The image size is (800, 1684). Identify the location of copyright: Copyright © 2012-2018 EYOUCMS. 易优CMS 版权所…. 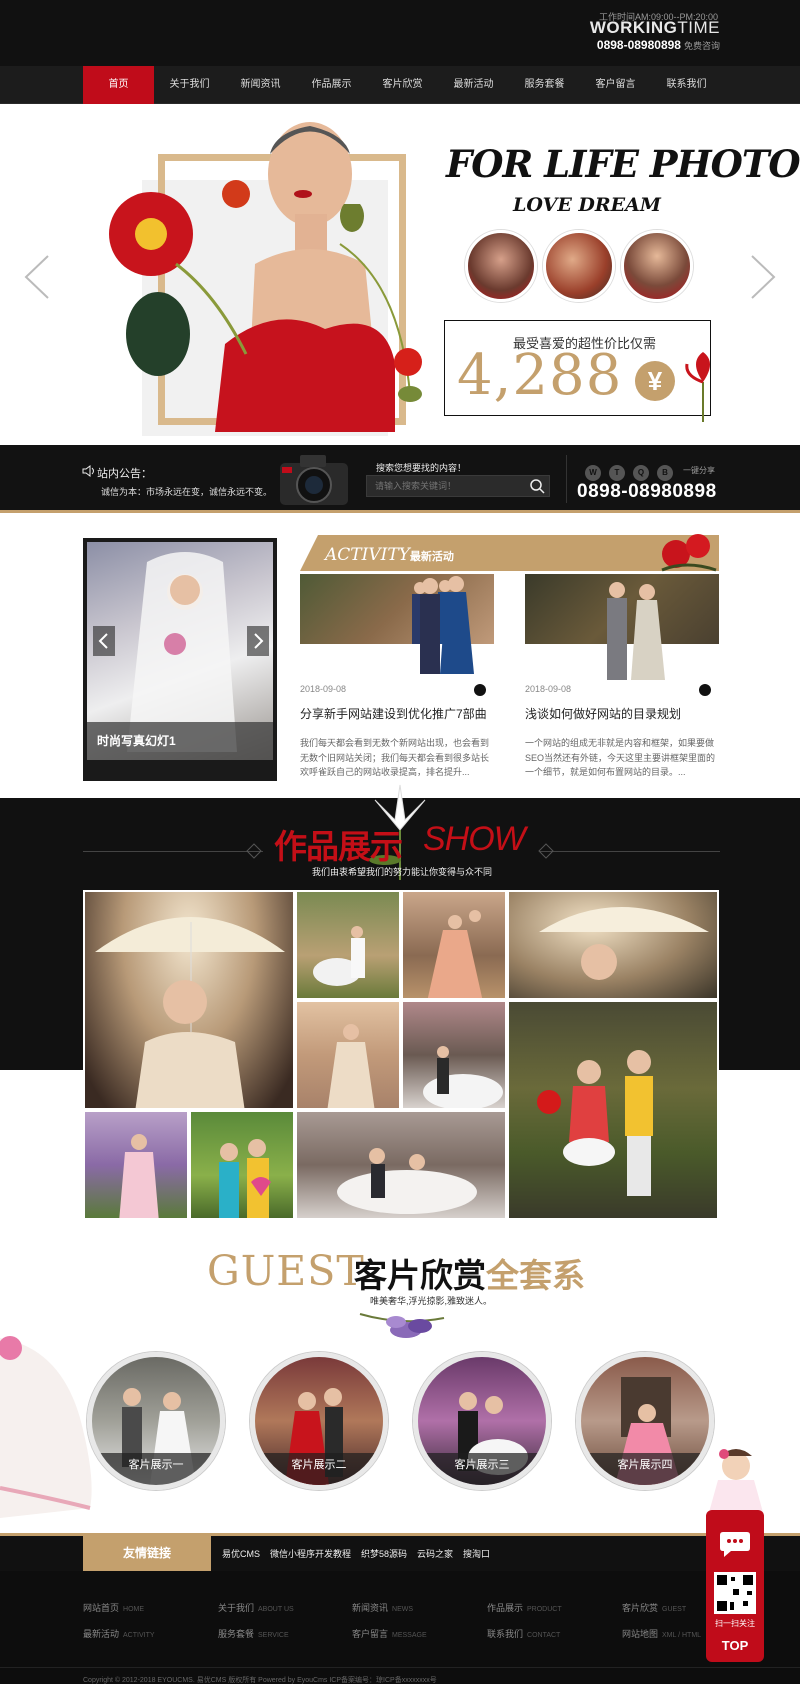
(260, 1680).